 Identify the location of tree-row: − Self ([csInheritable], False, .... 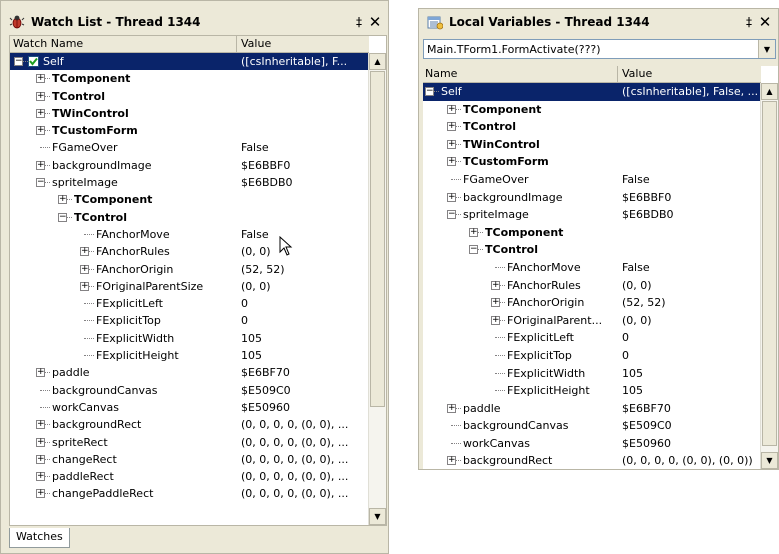
(592, 92).